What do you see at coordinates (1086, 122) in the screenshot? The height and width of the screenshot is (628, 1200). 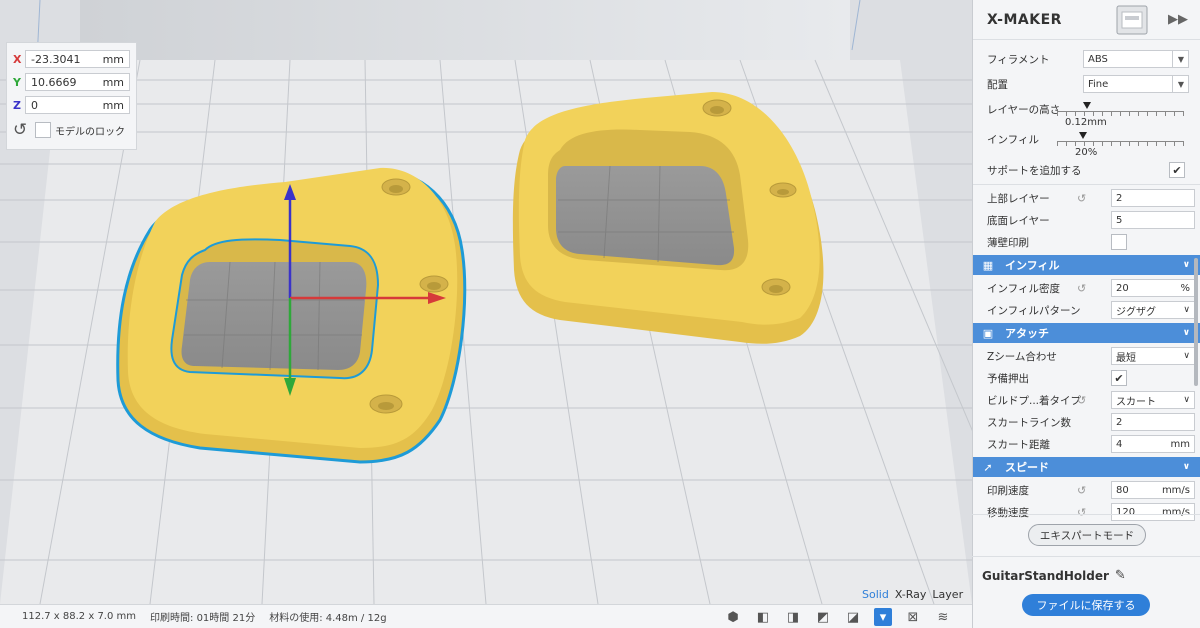 I see `layer-height-value: 0.12mm` at bounding box center [1086, 122].